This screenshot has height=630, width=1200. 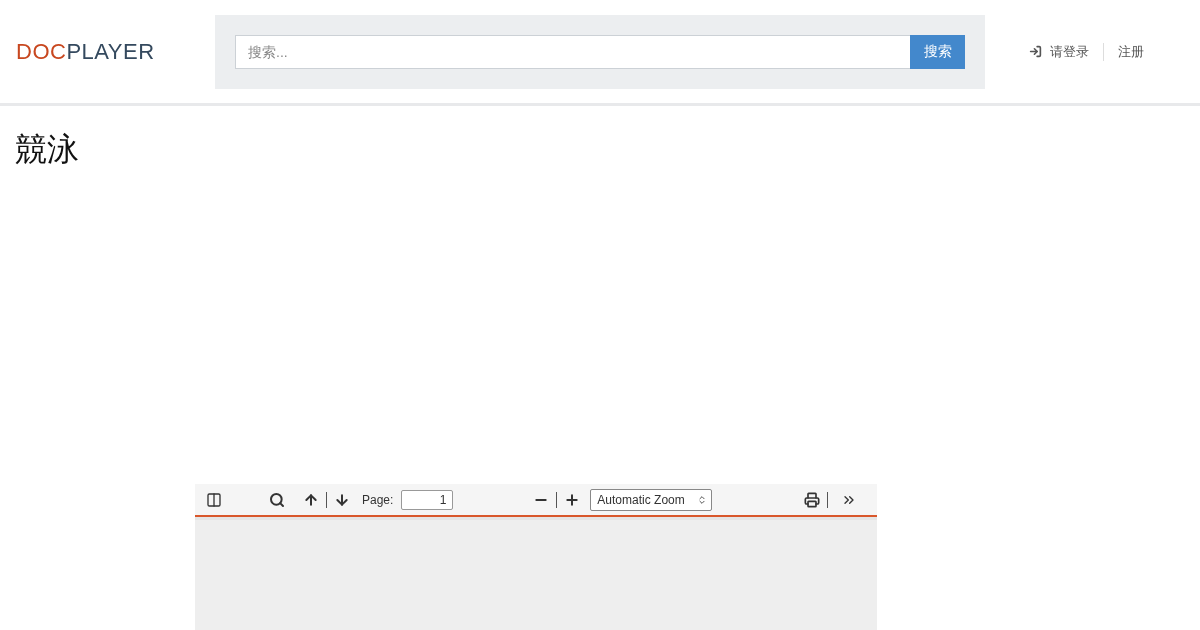 I want to click on logo: DOCPLAYER, so click(x=107, y=51).